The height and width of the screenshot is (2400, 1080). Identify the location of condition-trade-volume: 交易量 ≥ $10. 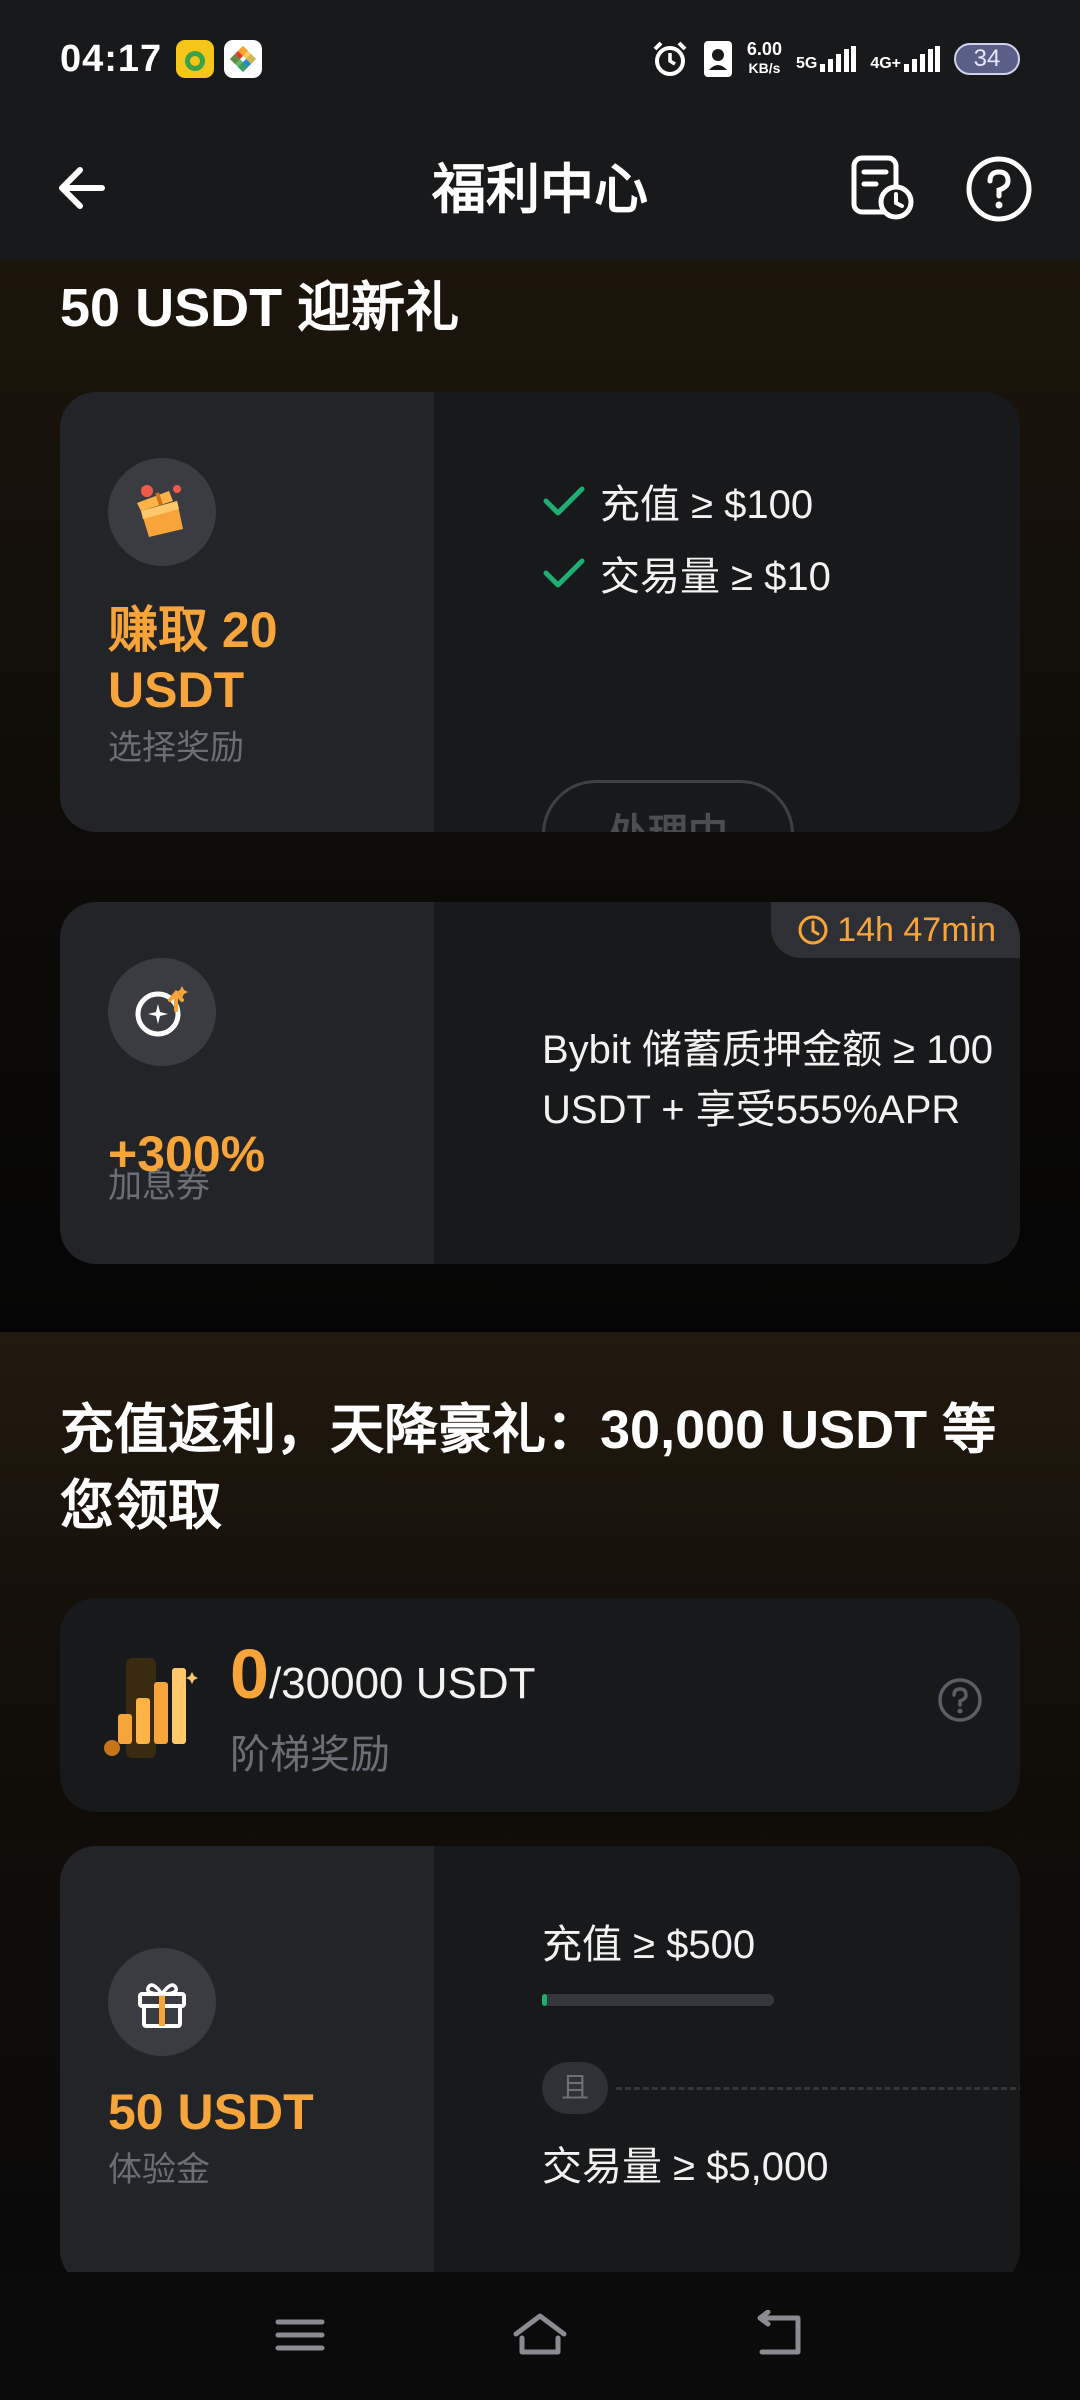
(686, 573).